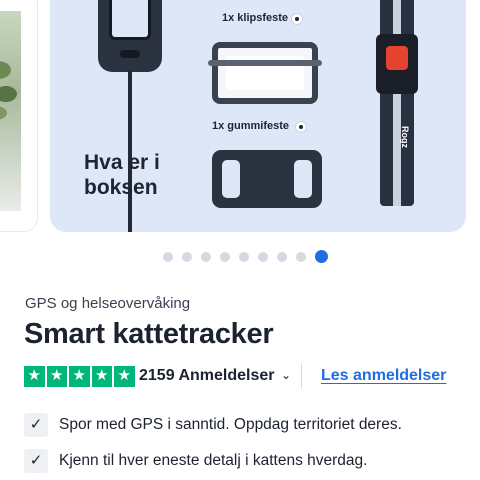 The image size is (480, 480). Describe the element at coordinates (122, 162) in the screenshot. I see `box-title-line-1: Hva er i` at that location.